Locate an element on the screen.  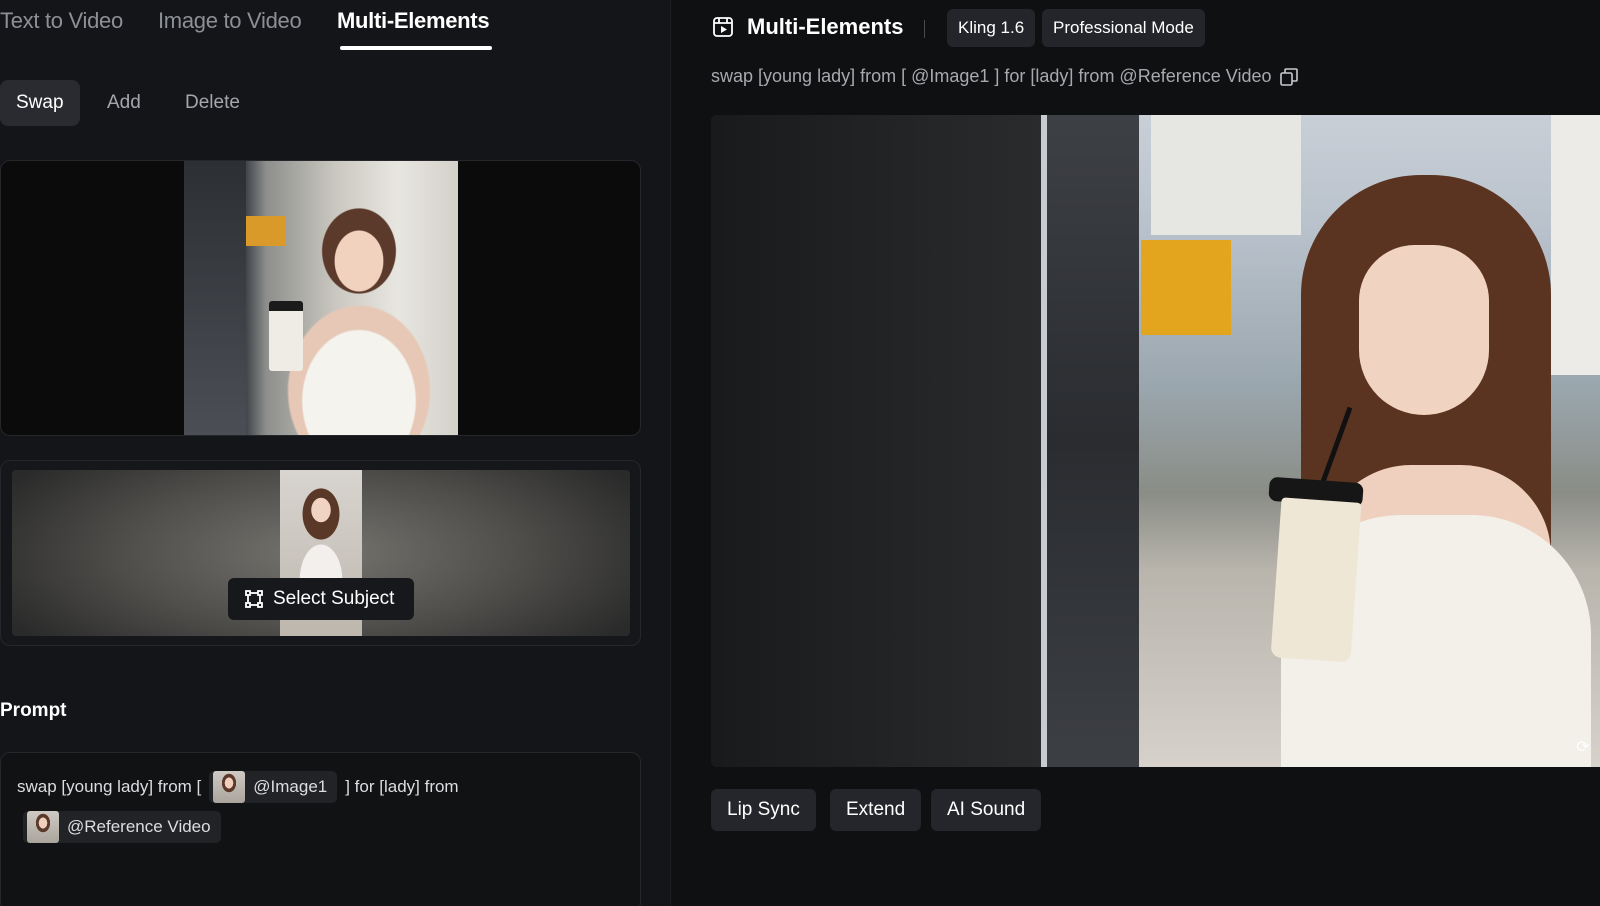
header-separator is located at coordinates (924, 29).